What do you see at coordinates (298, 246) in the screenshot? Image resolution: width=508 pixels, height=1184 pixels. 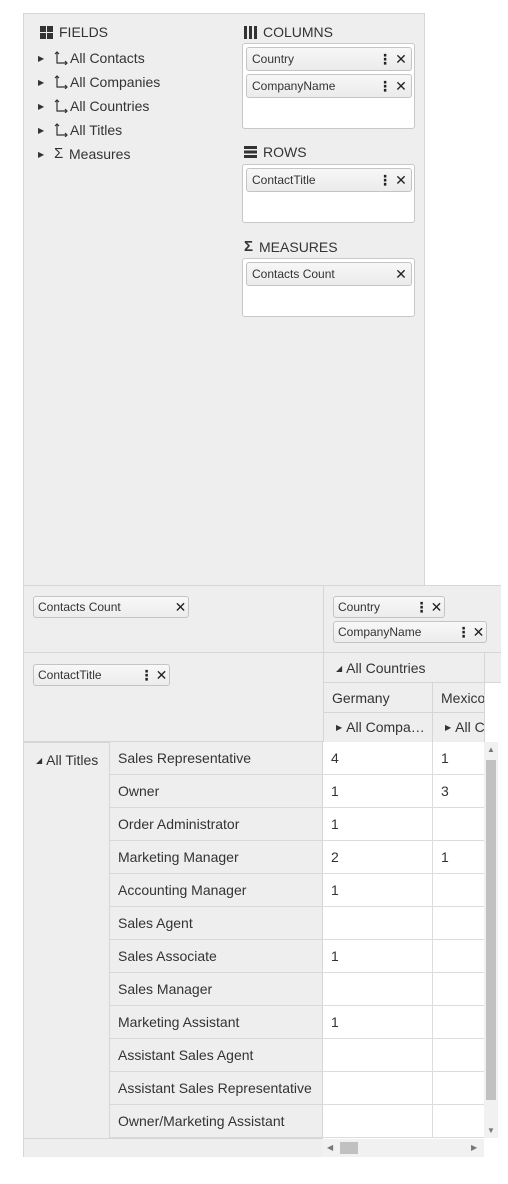 I see `measures-title: MEASURES` at bounding box center [298, 246].